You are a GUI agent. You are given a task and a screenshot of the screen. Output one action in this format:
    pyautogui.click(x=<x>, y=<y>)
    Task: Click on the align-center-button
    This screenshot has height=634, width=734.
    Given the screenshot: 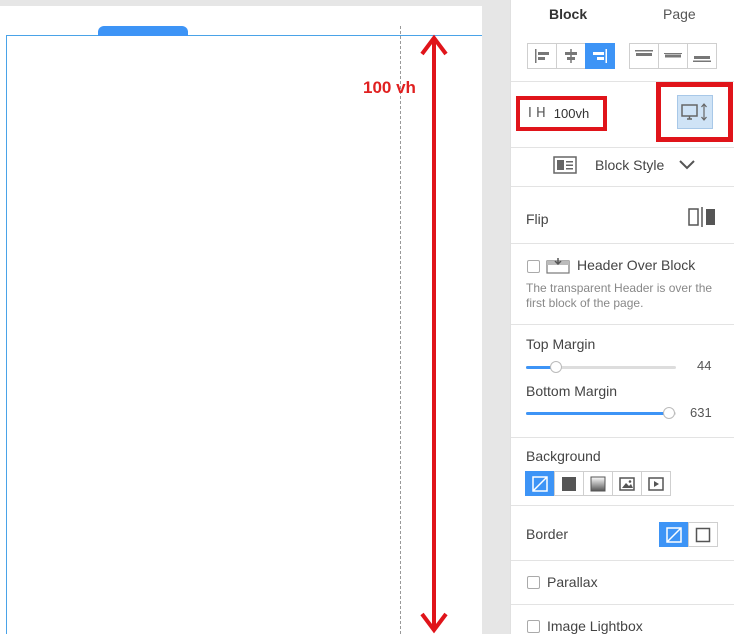 What is the action you would take?
    pyautogui.click(x=571, y=56)
    